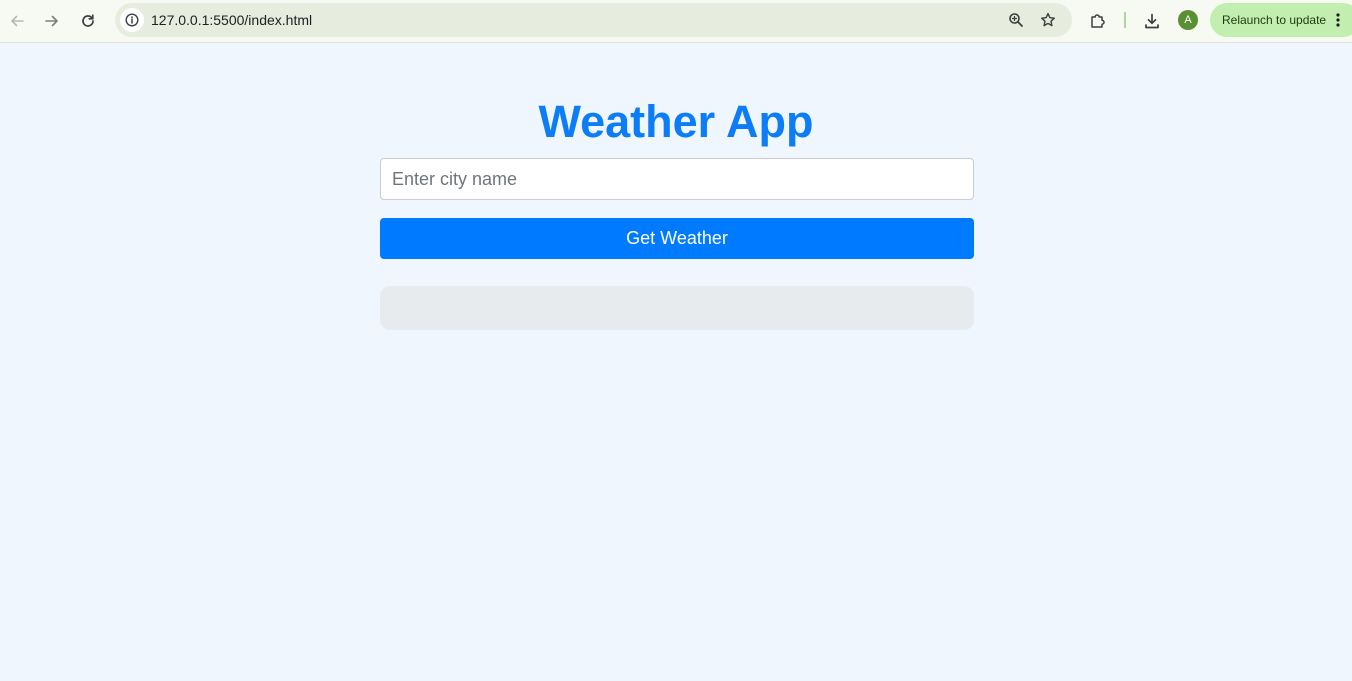 Image resolution: width=1352 pixels, height=681 pixels. What do you see at coordinates (593, 20) in the screenshot?
I see `address-bar: 127.0.0.1:5500/index.html` at bounding box center [593, 20].